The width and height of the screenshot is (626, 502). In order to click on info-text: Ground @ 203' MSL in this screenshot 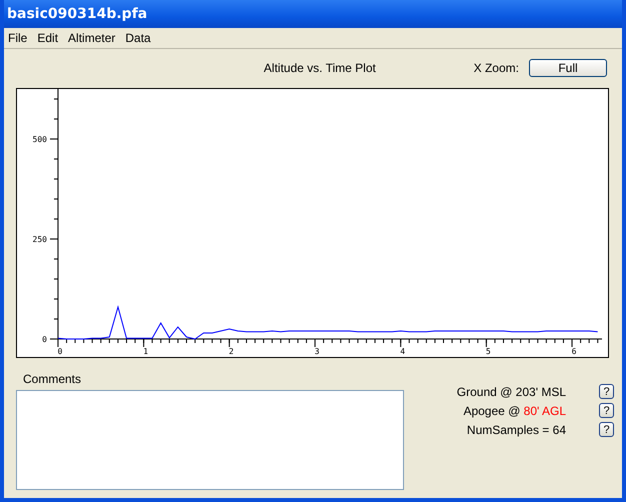, I will do `click(511, 391)`.